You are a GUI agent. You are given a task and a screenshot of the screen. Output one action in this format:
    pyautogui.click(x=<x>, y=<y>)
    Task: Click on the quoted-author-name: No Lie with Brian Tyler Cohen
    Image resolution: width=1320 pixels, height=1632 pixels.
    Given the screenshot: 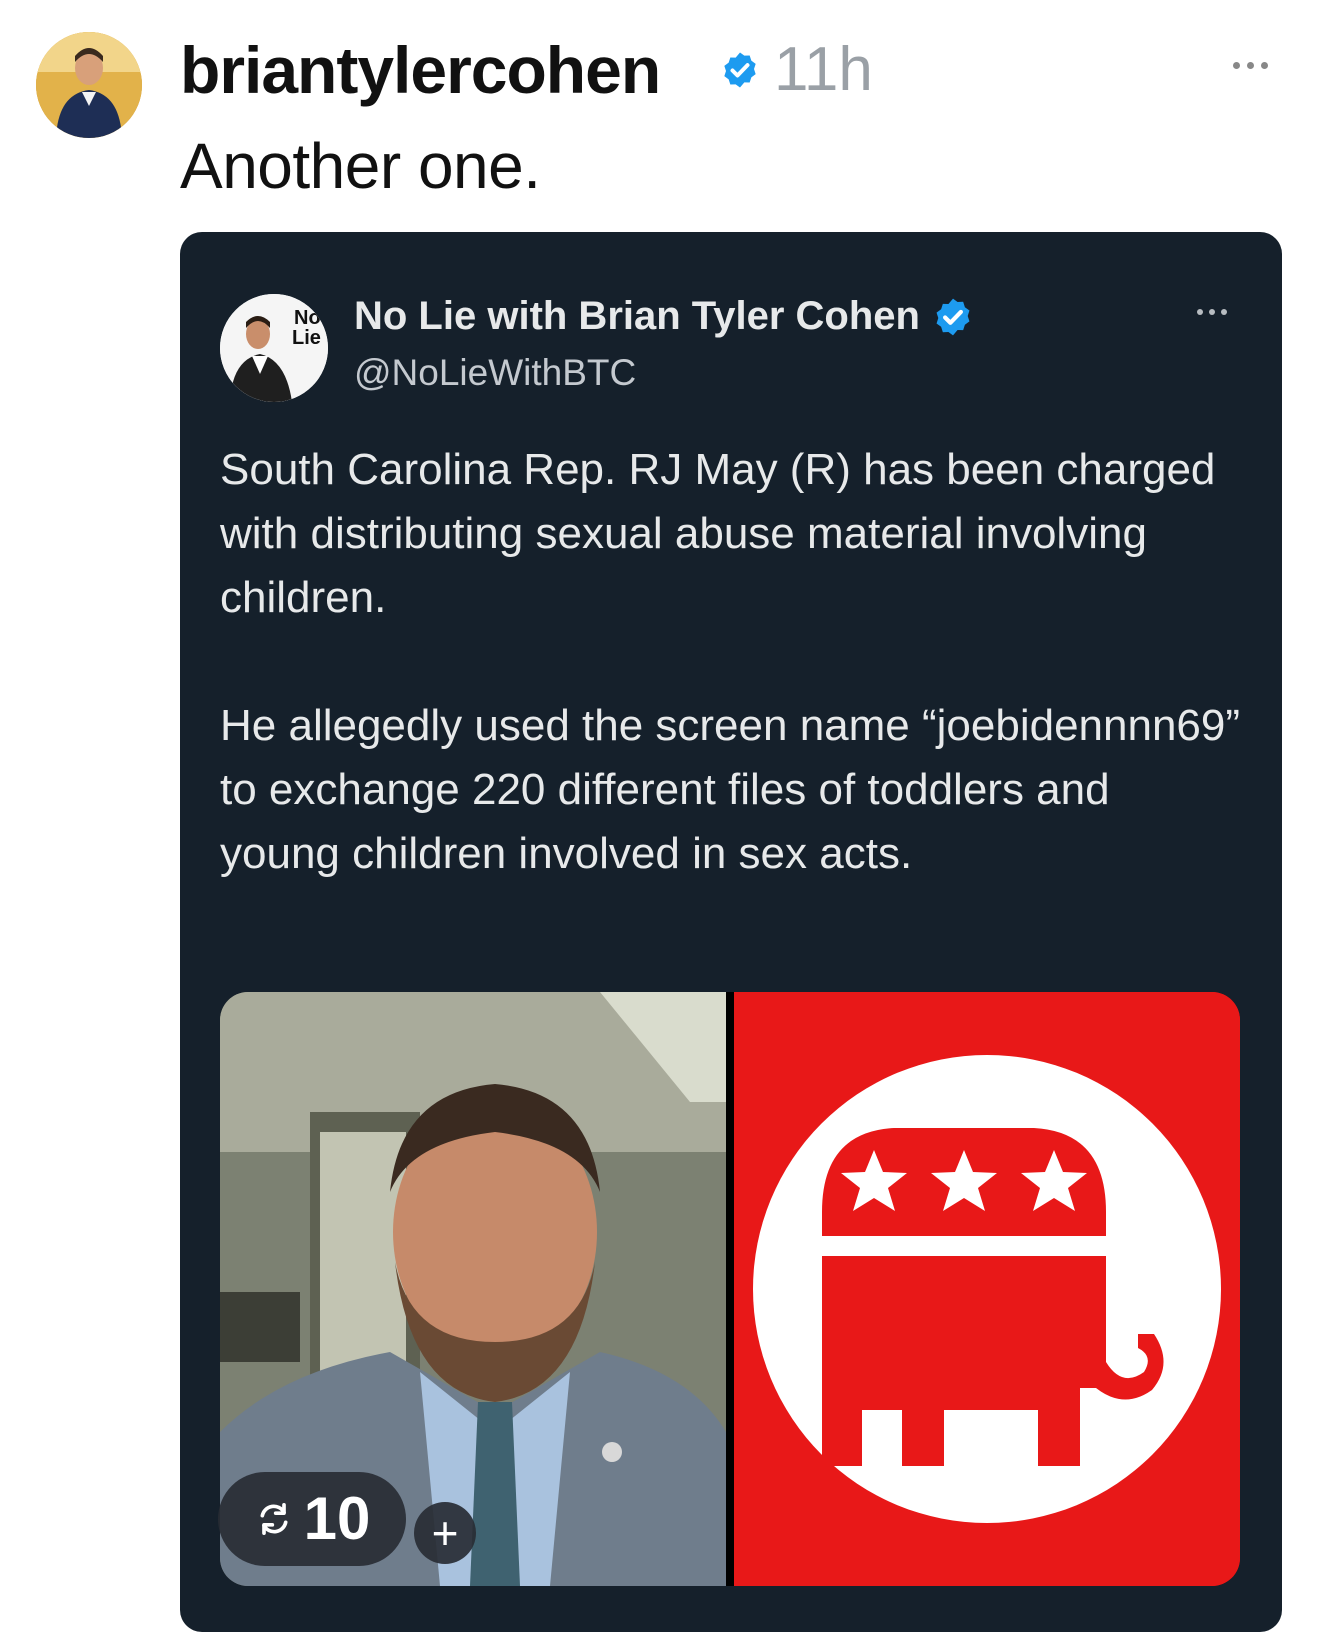 What is the action you would take?
    pyautogui.click(x=637, y=316)
    